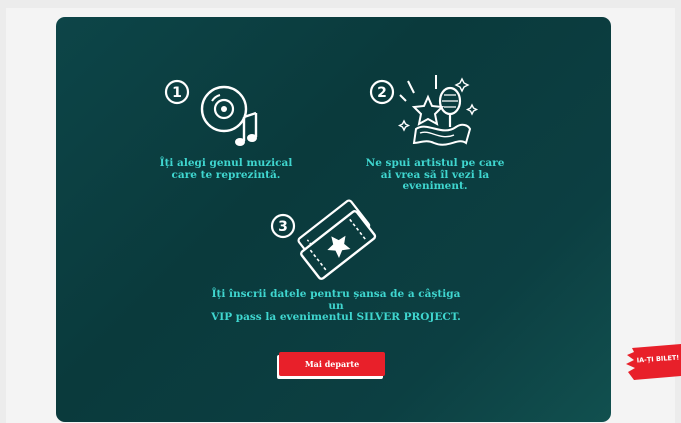 This screenshot has height=423, width=681. What do you see at coordinates (332, 364) in the screenshot?
I see `next-button: Mai departe` at bounding box center [332, 364].